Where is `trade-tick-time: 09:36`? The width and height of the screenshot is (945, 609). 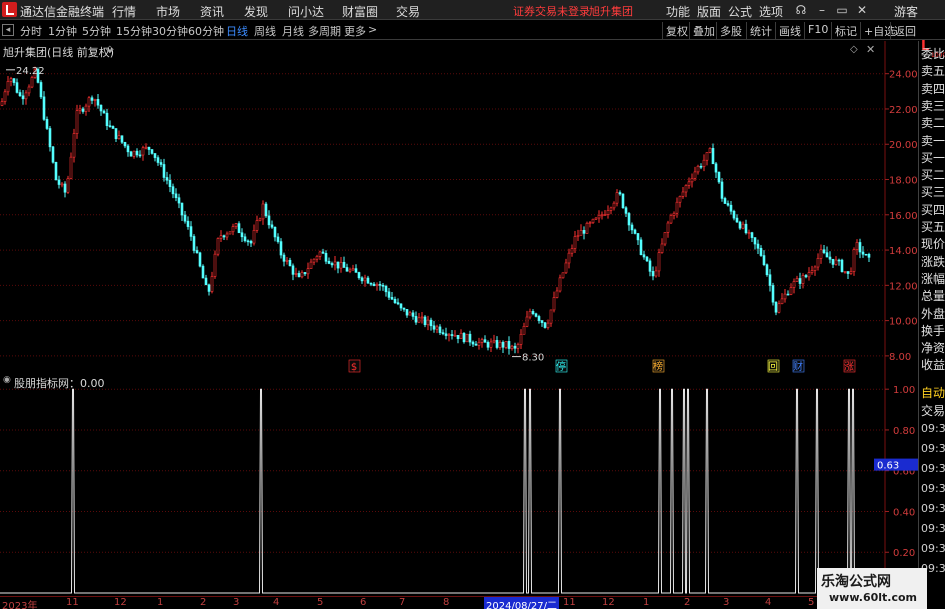 trade-tick-time: 09:36 is located at coordinates (933, 508).